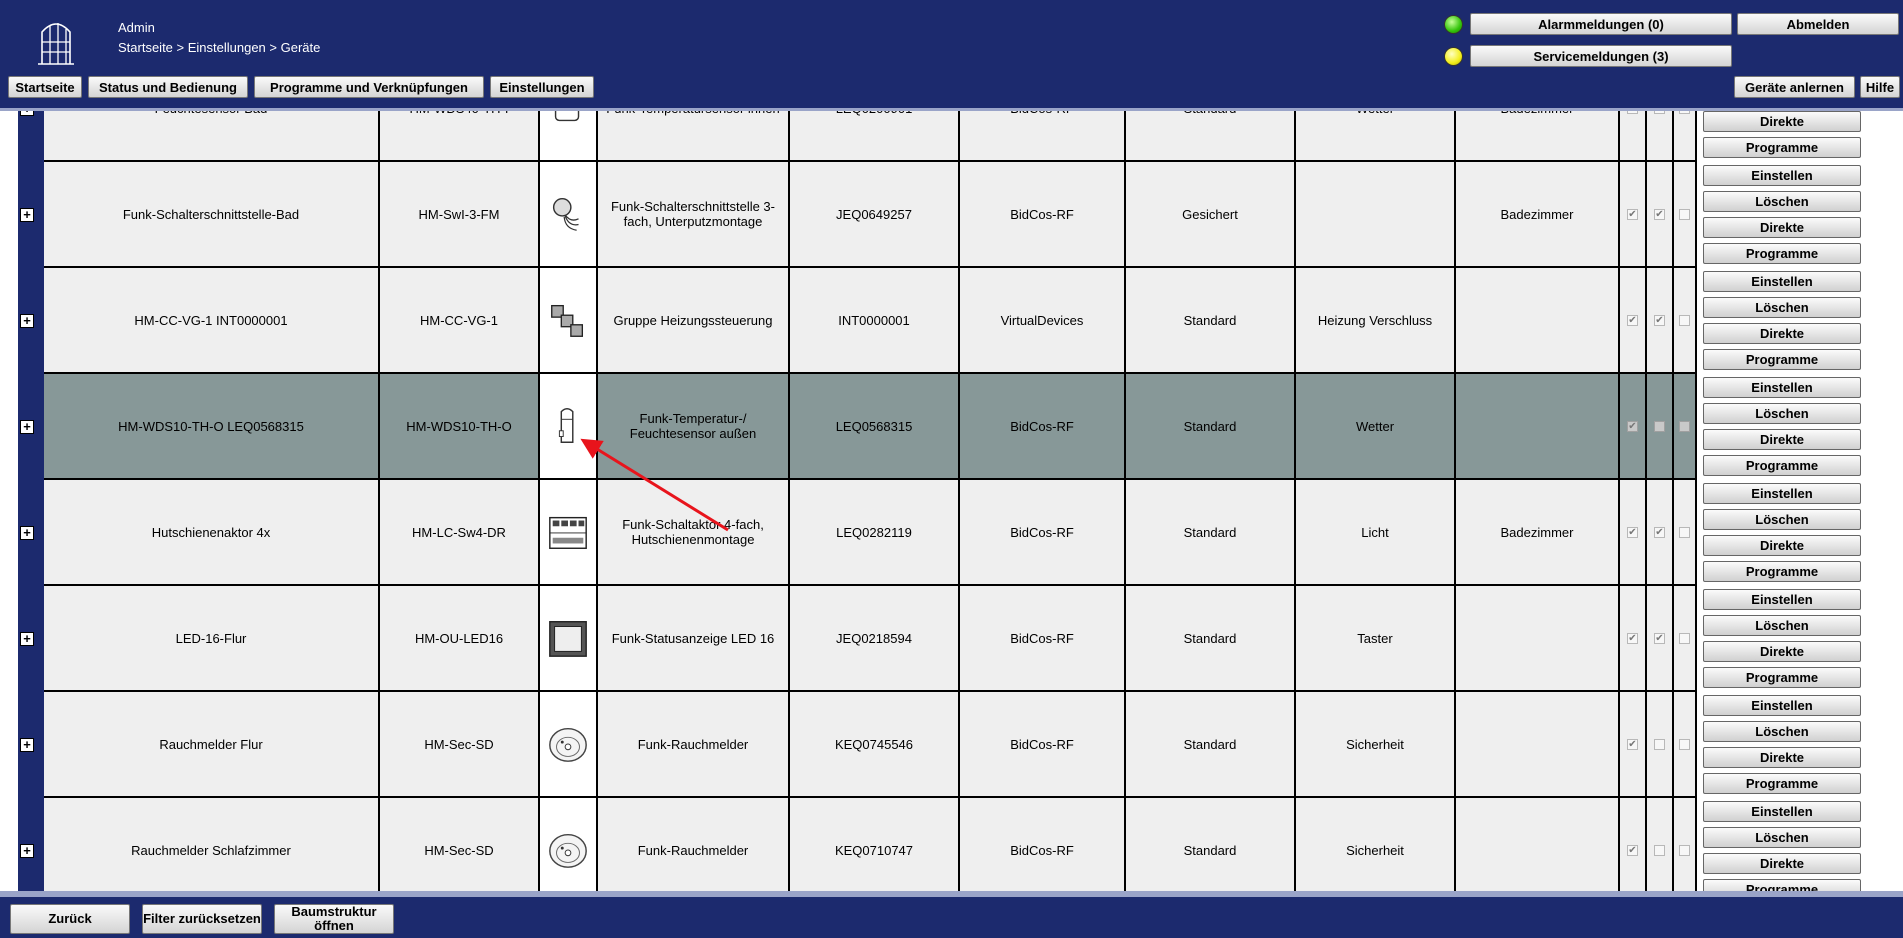 Image resolution: width=1903 pixels, height=938 pixels. What do you see at coordinates (1043, 321) in the screenshot?
I see `cell-interface: VirtualDevices` at bounding box center [1043, 321].